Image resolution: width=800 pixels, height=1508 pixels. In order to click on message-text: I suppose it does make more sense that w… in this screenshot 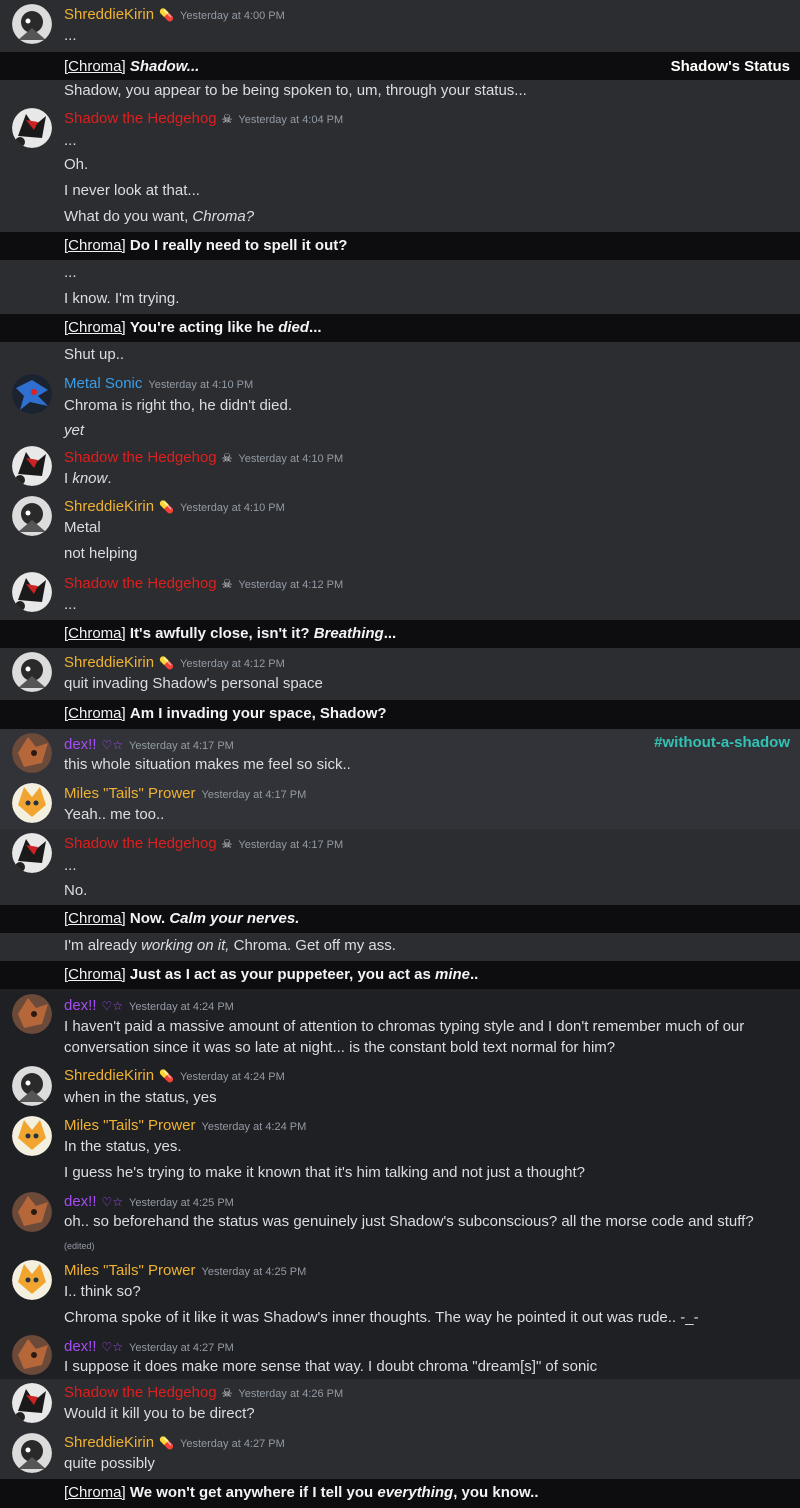, I will do `click(331, 1366)`.